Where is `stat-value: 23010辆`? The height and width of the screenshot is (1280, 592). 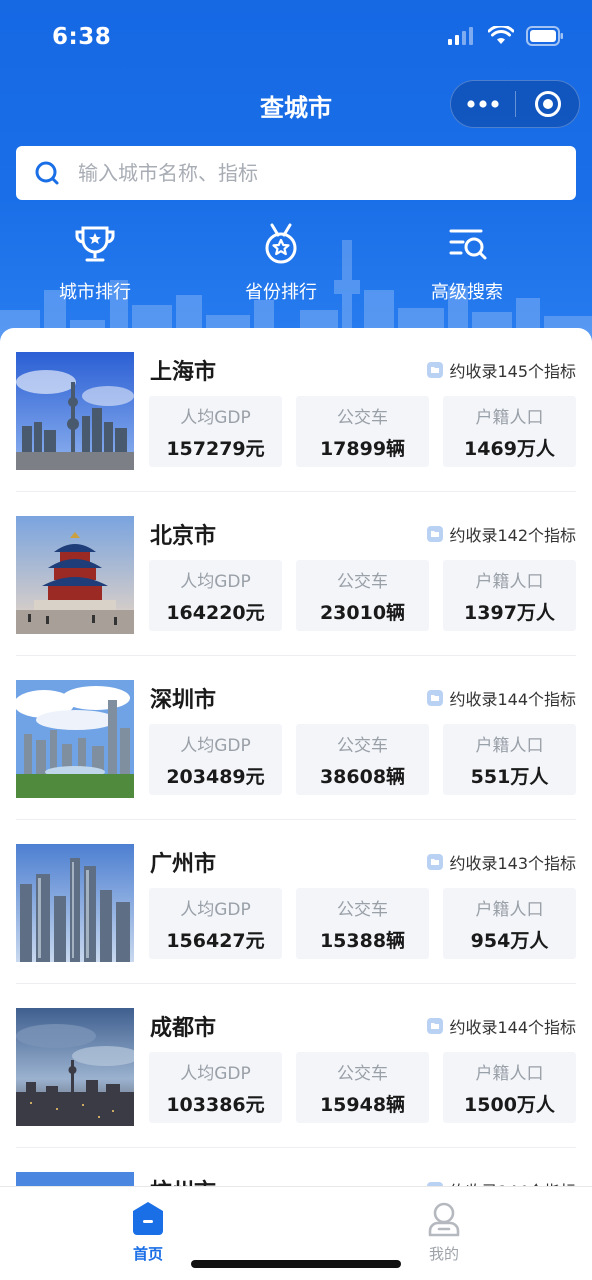
stat-value: 23010辆 is located at coordinates (362, 612).